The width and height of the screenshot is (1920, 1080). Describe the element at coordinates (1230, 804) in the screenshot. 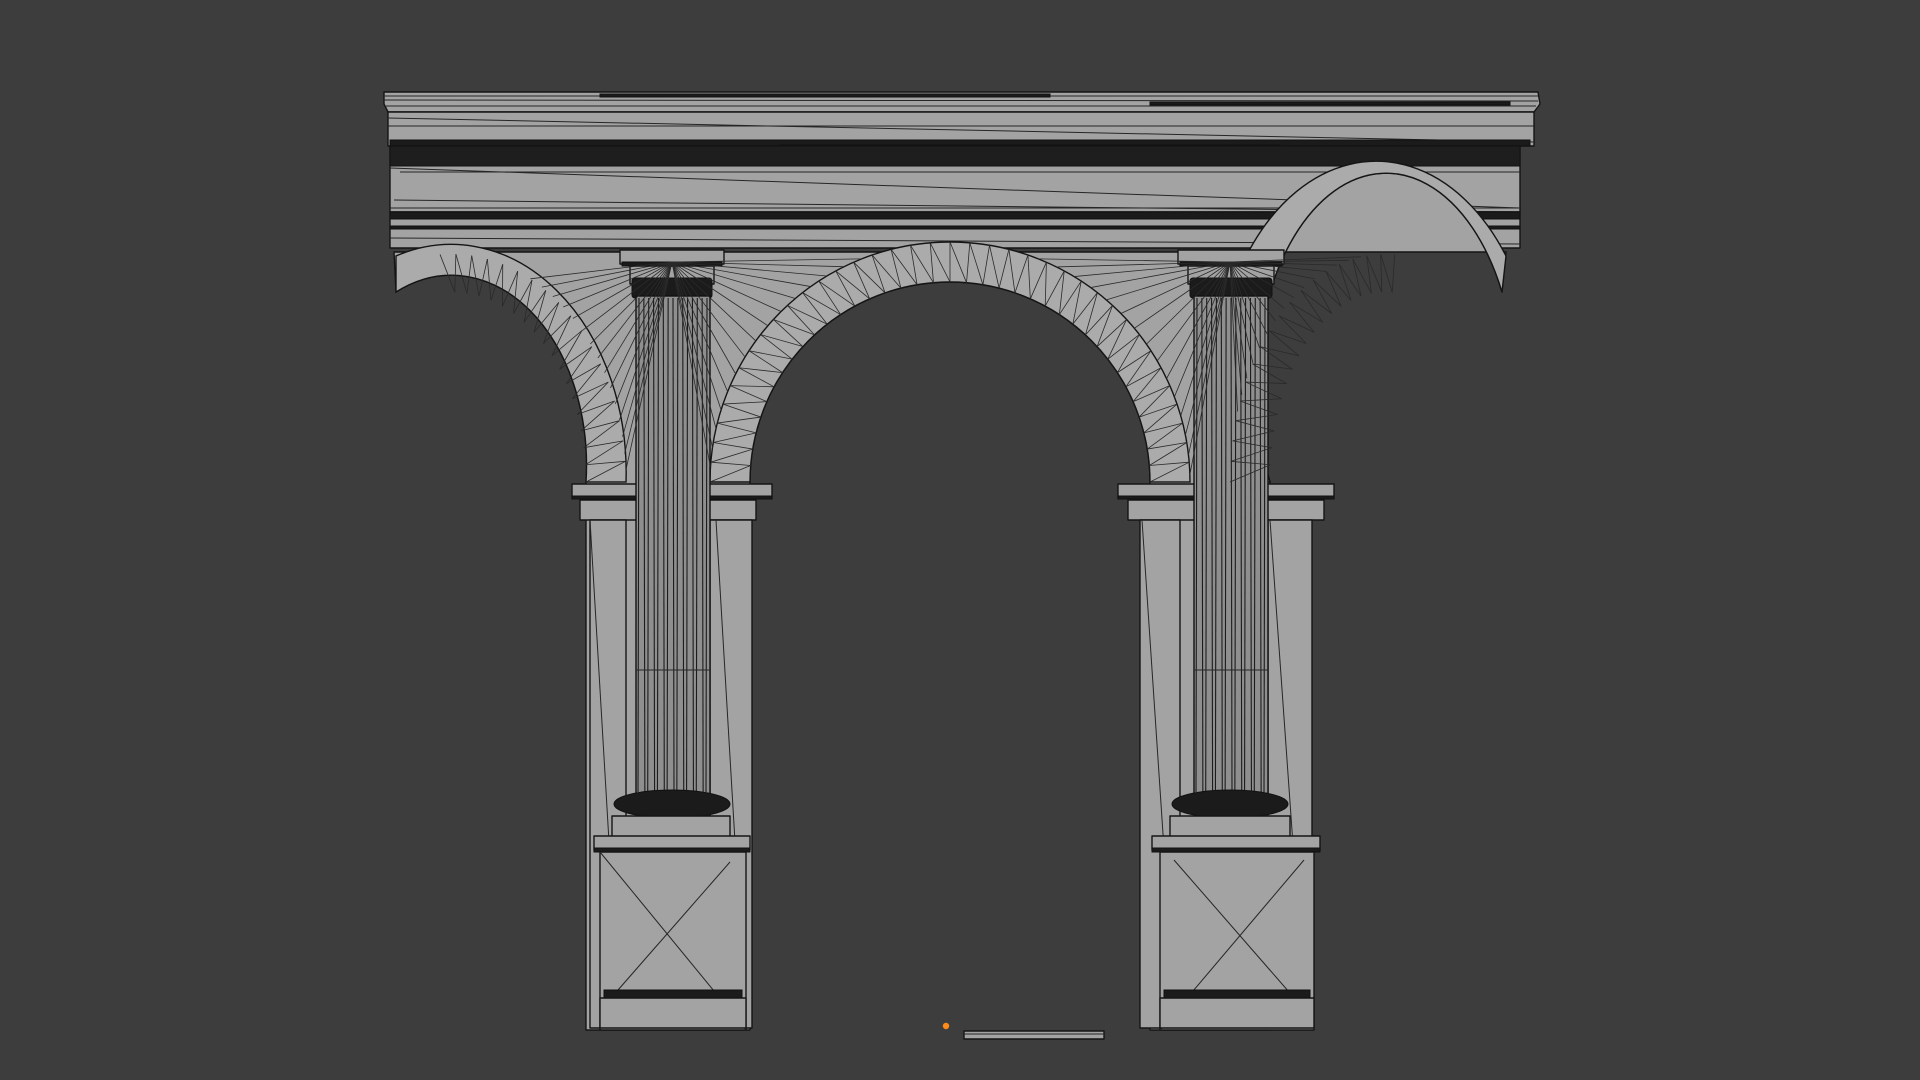

I see `column-right-torus` at that location.